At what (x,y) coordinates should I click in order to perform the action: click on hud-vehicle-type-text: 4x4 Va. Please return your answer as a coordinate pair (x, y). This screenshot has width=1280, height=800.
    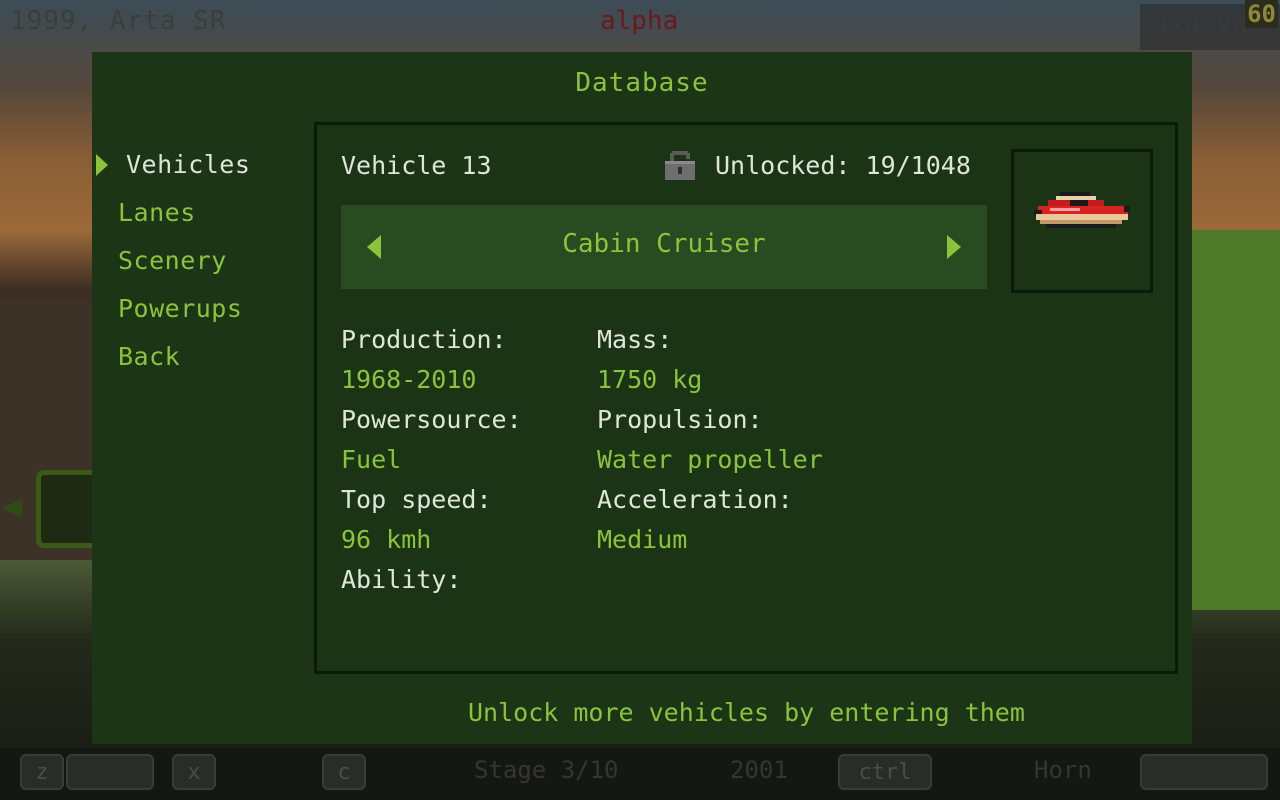
    Looking at the image, I should click on (1201, 25).